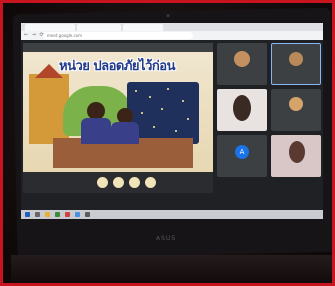 The height and width of the screenshot is (286, 335). Describe the element at coordinates (172, 214) in the screenshot. I see `windows-taskbar` at that location.